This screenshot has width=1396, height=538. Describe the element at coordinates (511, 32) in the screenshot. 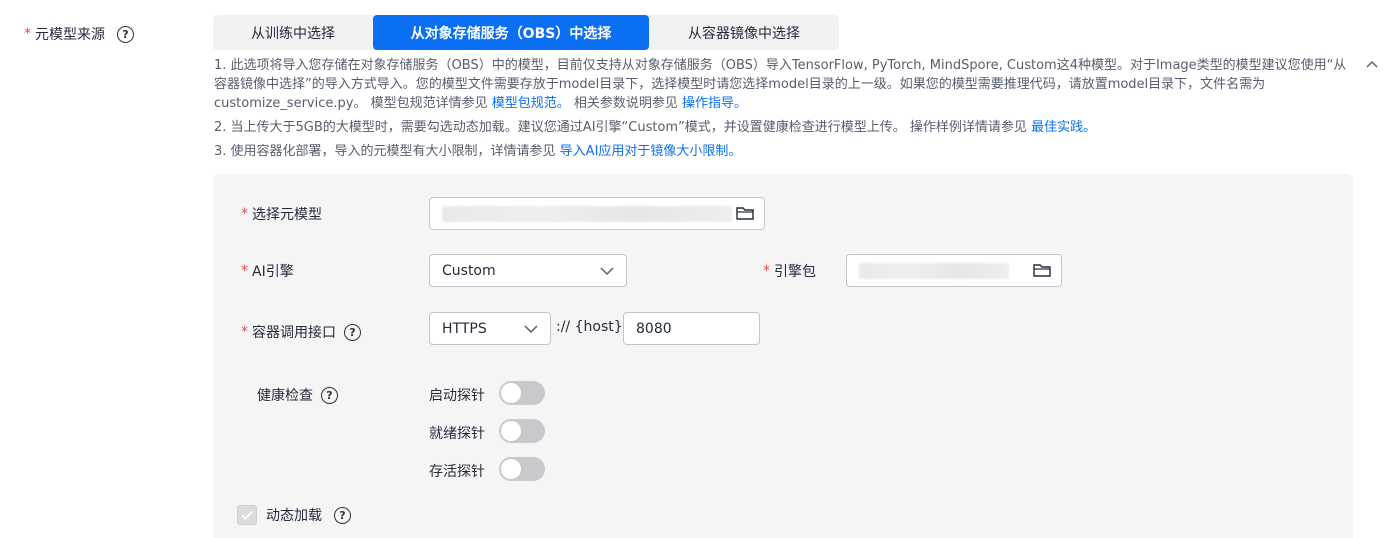

I see `tab-from-obs: 从对象存储服务（OBS）中选择` at that location.